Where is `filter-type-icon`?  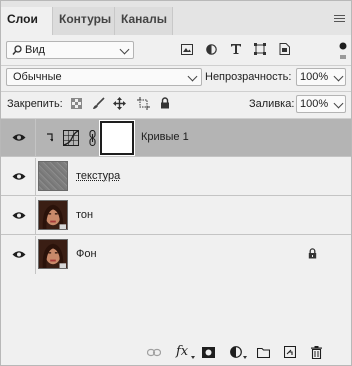 filter-type-icon is located at coordinates (236, 49).